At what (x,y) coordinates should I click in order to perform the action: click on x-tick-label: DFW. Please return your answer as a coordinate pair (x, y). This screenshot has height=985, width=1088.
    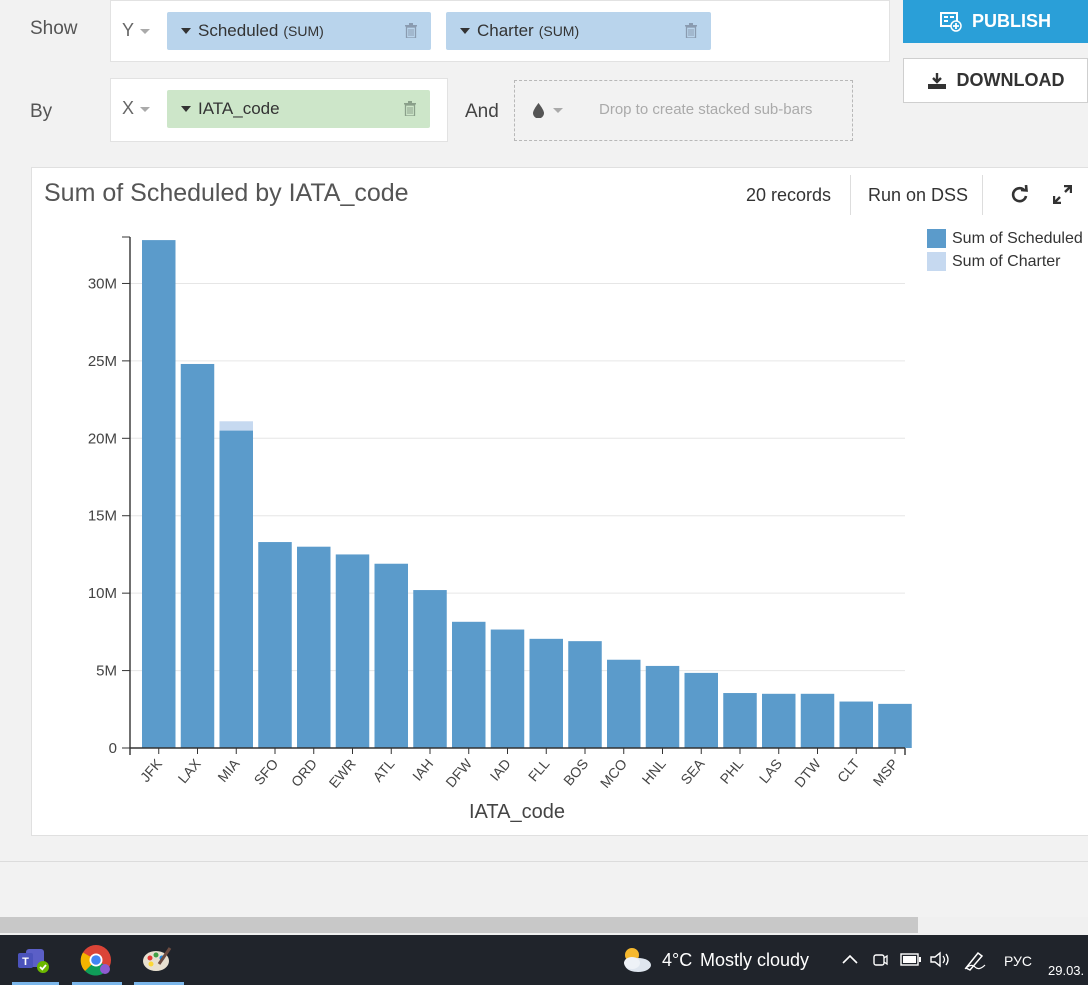
    Looking at the image, I should click on (458, 772).